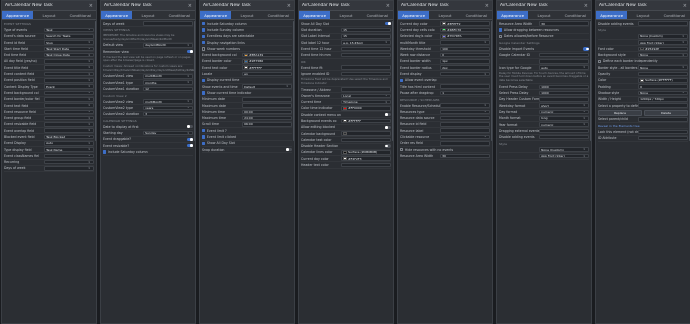  Describe the element at coordinates (68, 49) in the screenshot. I see `dropdown: Task Start Date` at that location.